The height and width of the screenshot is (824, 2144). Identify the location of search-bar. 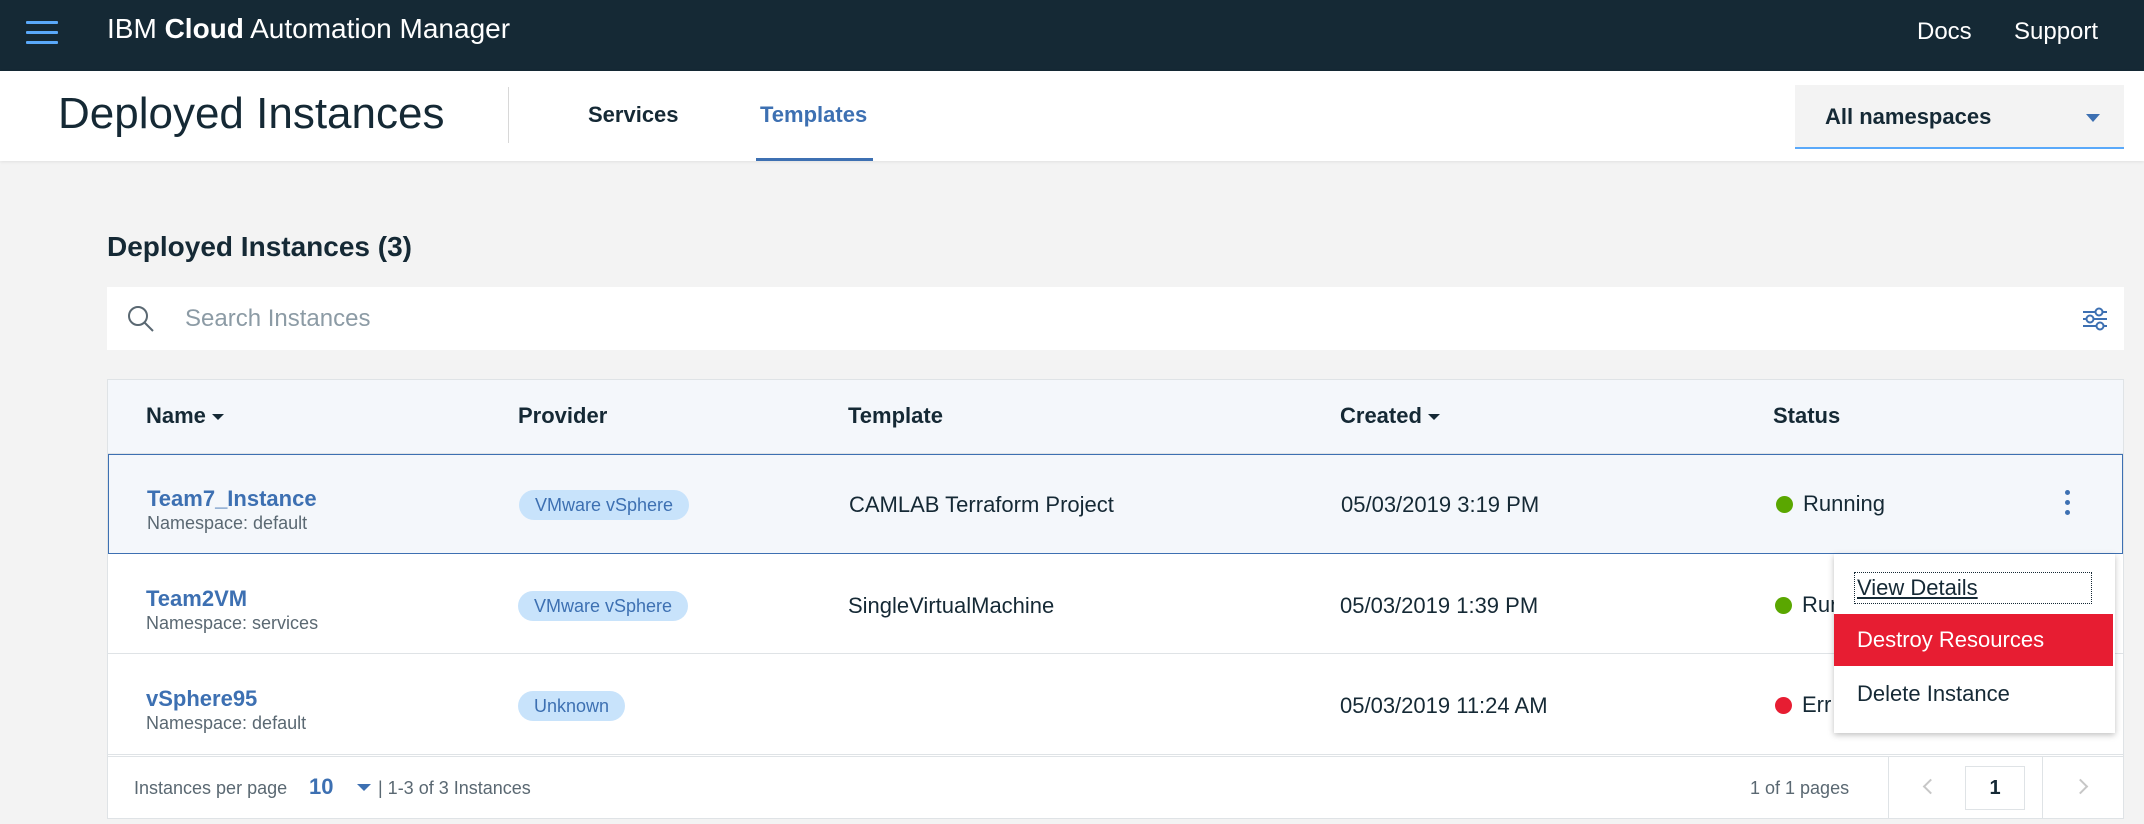
(1115, 318).